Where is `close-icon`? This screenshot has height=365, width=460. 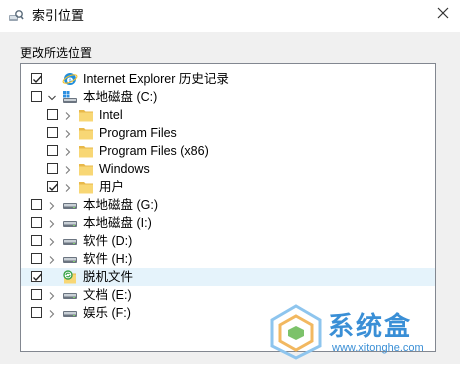
close-icon is located at coordinates (443, 15).